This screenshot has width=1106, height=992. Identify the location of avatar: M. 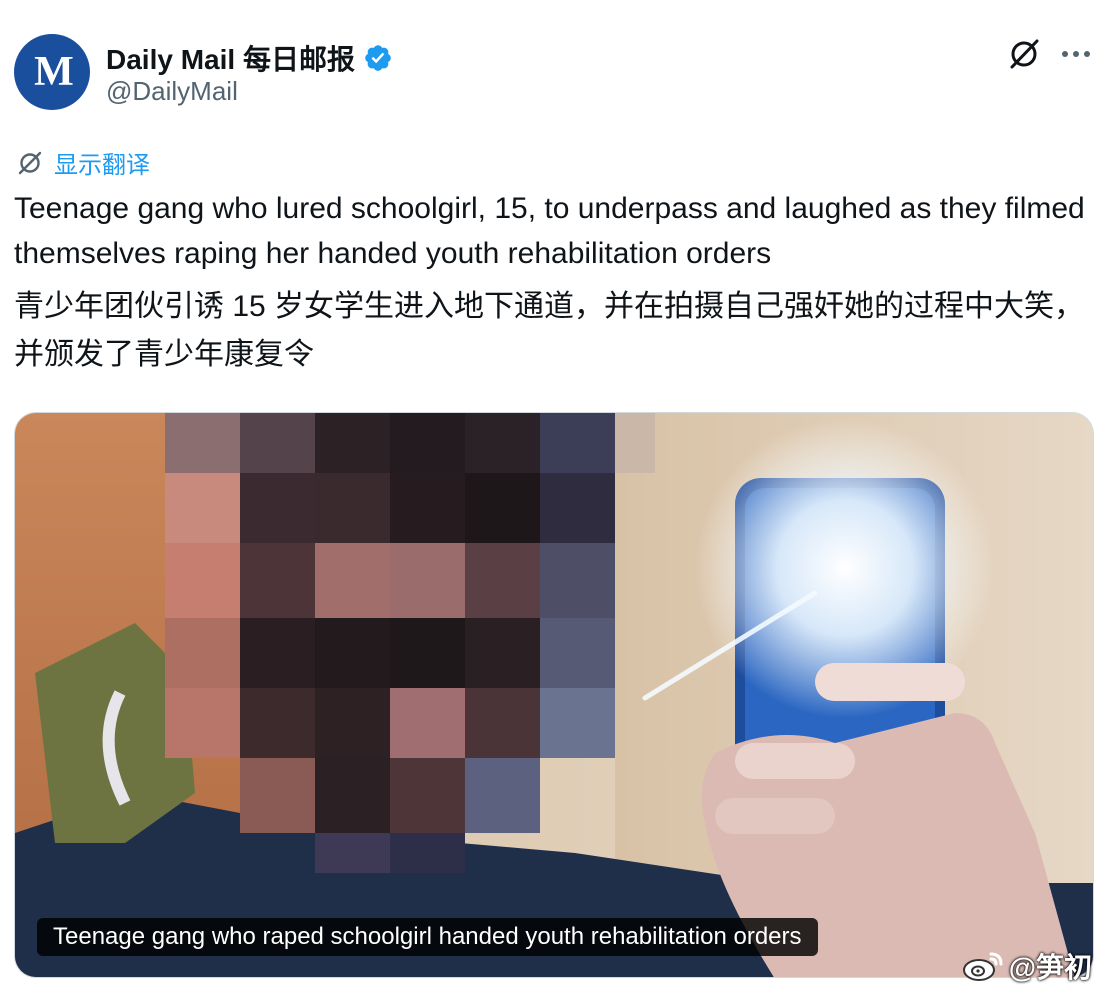
(52, 72).